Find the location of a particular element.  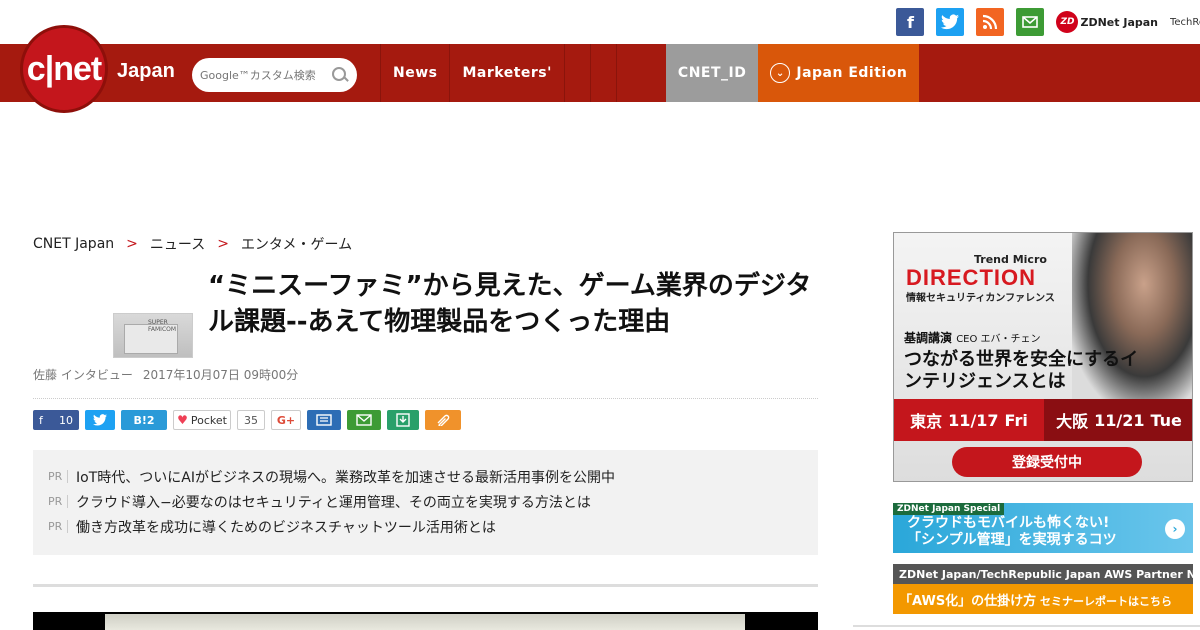

pr-item: PR 働き方改革を成功に導くためのビジネスチャットツール活用術とは is located at coordinates (425, 526).